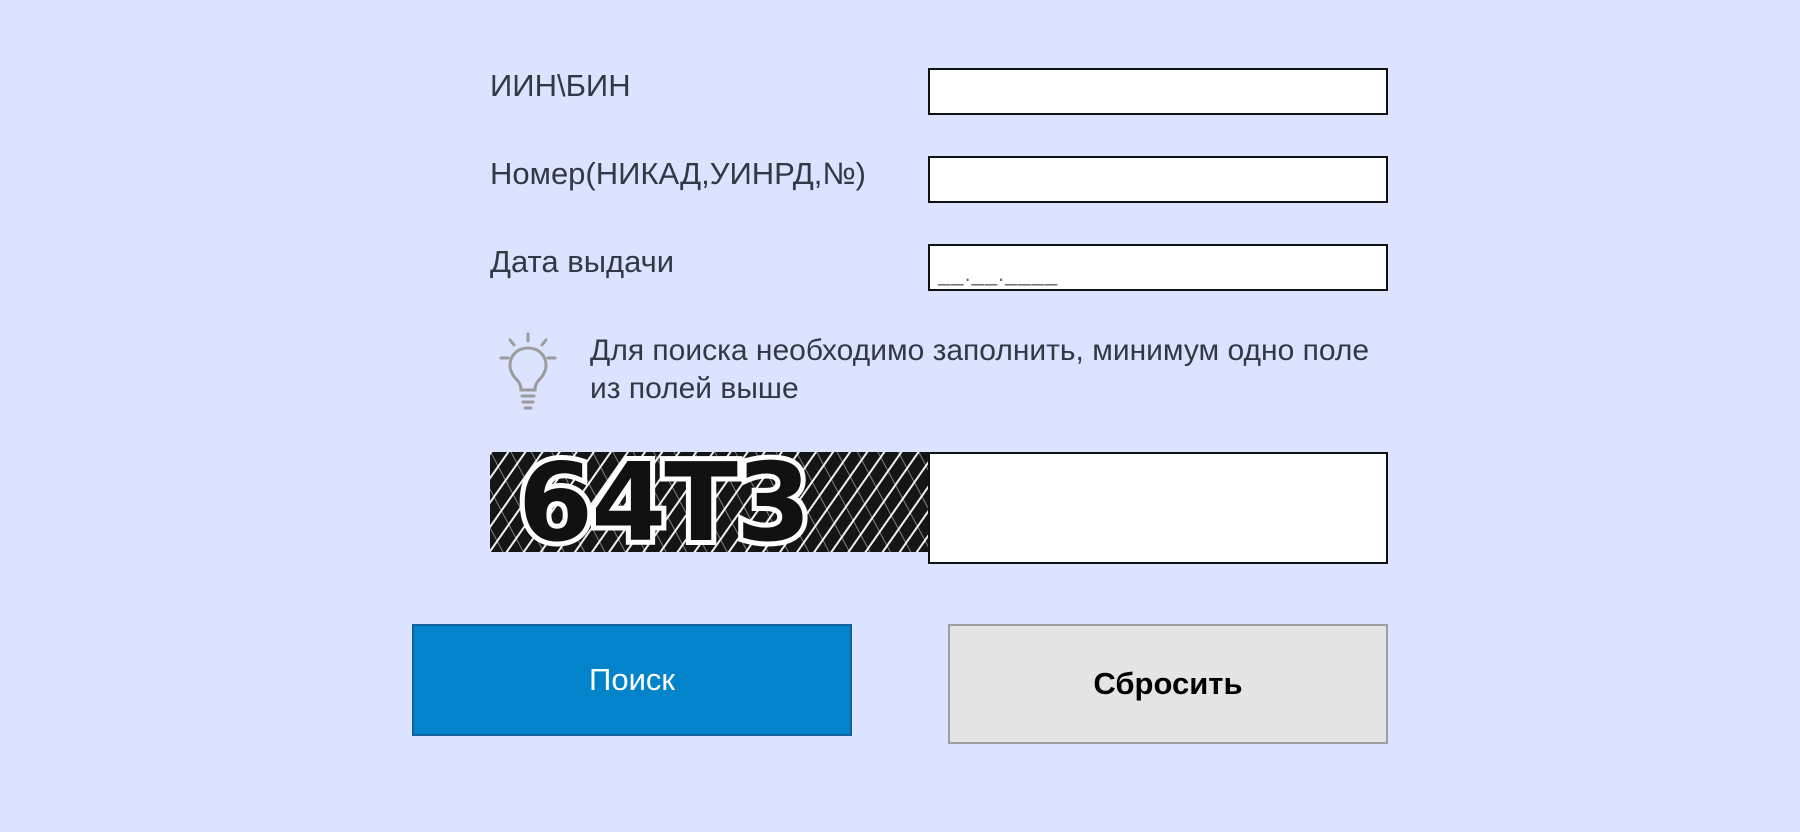  I want to click on date-label: Дата выдачи, so click(582, 261).